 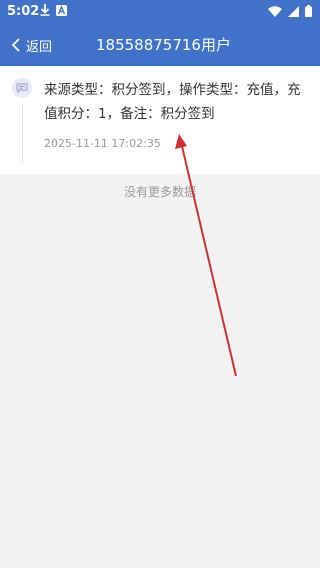 I want to click on status-time: 5:02, so click(x=23, y=11).